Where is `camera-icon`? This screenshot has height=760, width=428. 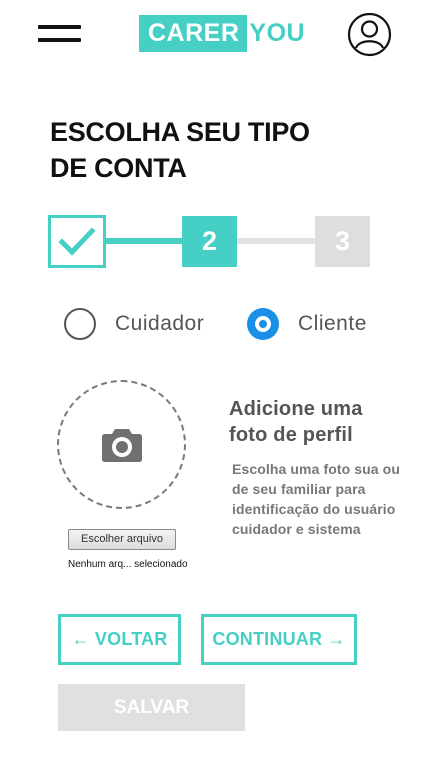 camera-icon is located at coordinates (121, 445).